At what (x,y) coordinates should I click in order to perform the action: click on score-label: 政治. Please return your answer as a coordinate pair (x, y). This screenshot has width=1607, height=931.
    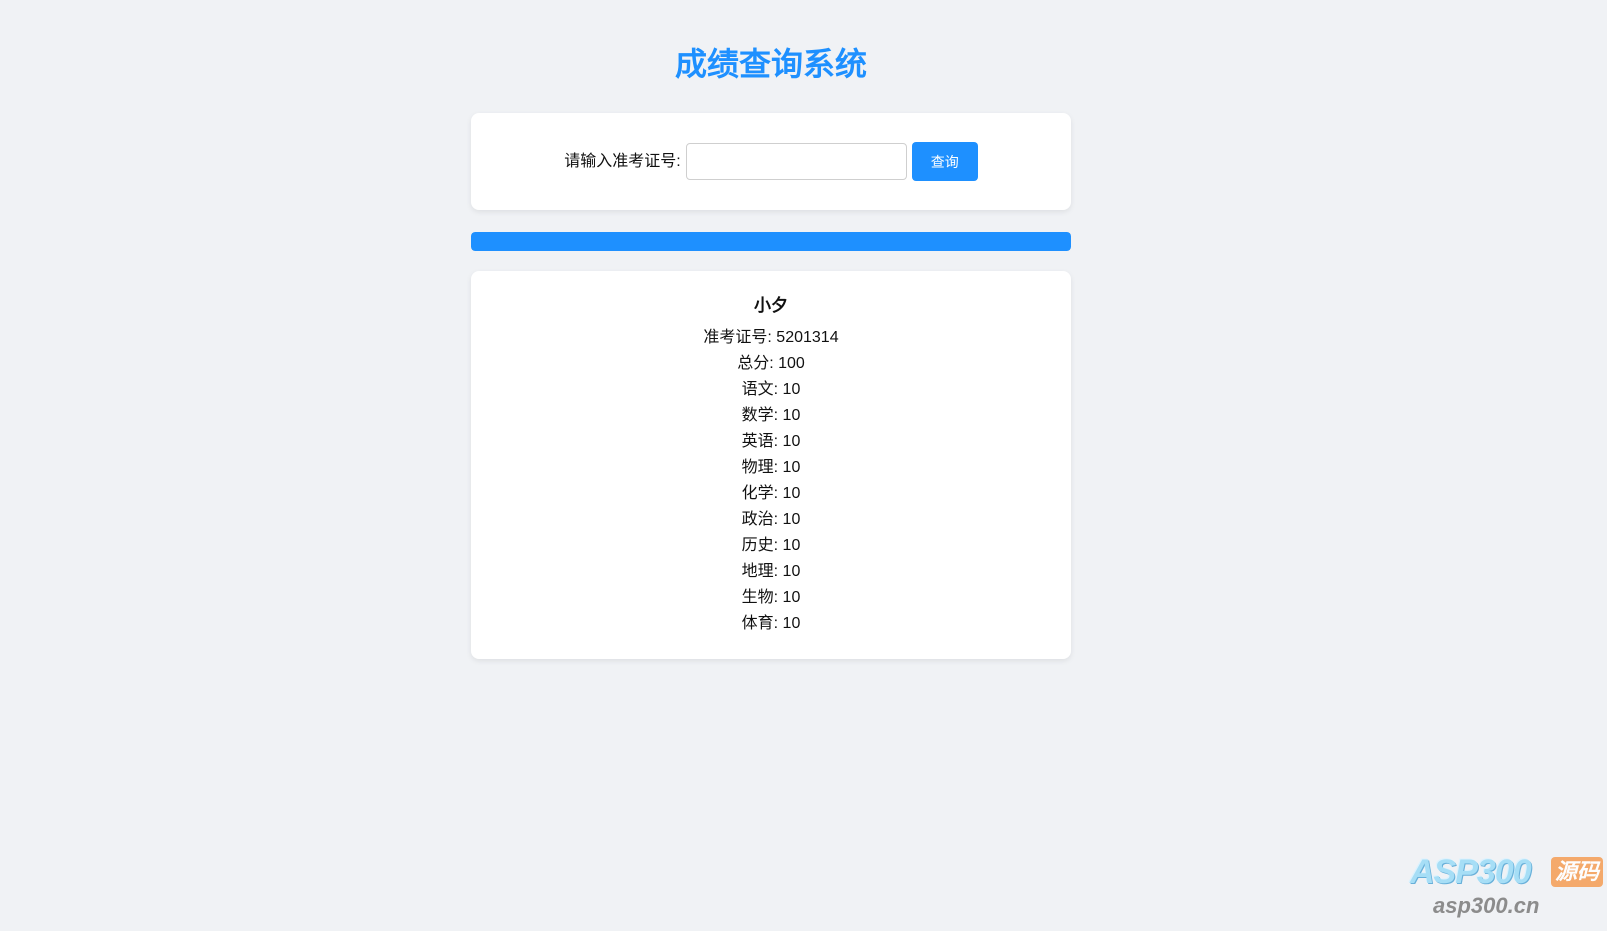
    Looking at the image, I should click on (757, 519).